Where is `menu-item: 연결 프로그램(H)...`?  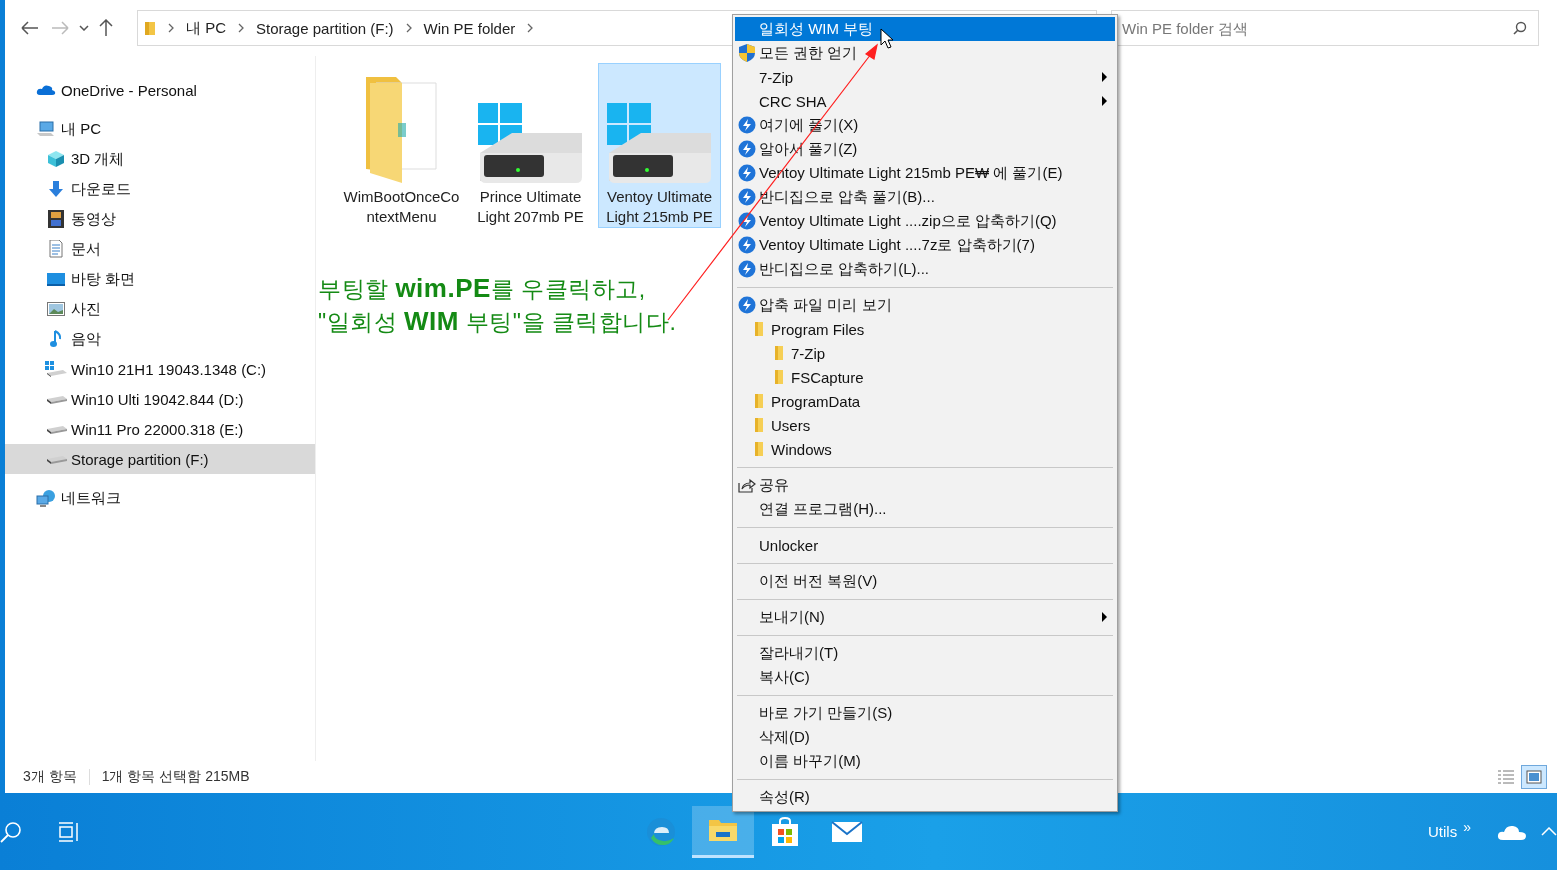
menu-item: 연결 프로그램(H)... is located at coordinates (925, 509).